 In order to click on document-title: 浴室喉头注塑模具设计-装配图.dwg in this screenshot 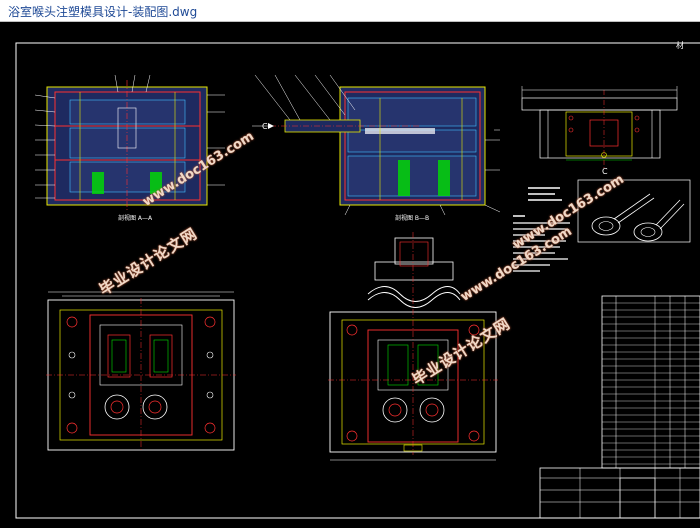, I will do `click(103, 12)`.